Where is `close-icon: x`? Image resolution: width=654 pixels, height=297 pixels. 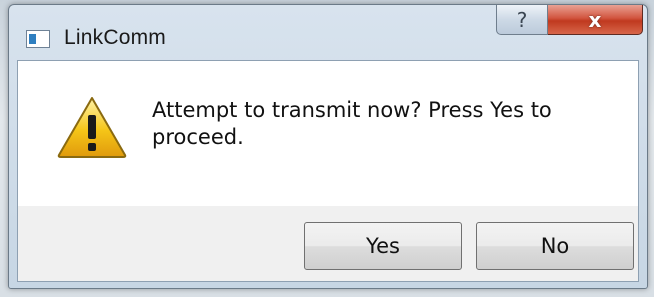
close-icon: x is located at coordinates (595, 19).